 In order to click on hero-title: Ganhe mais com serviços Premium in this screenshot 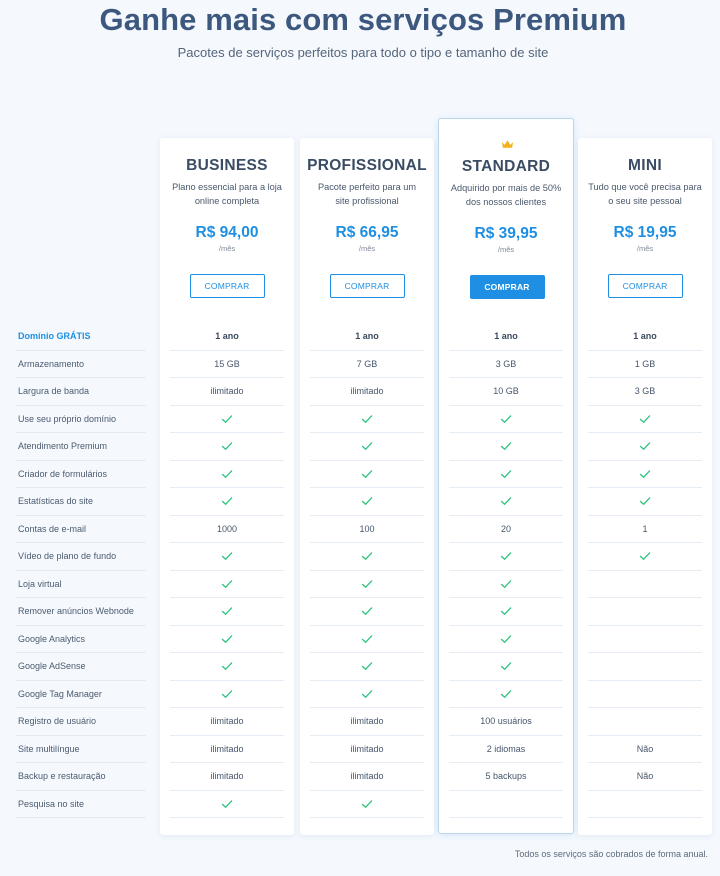, I will do `click(363, 19)`.